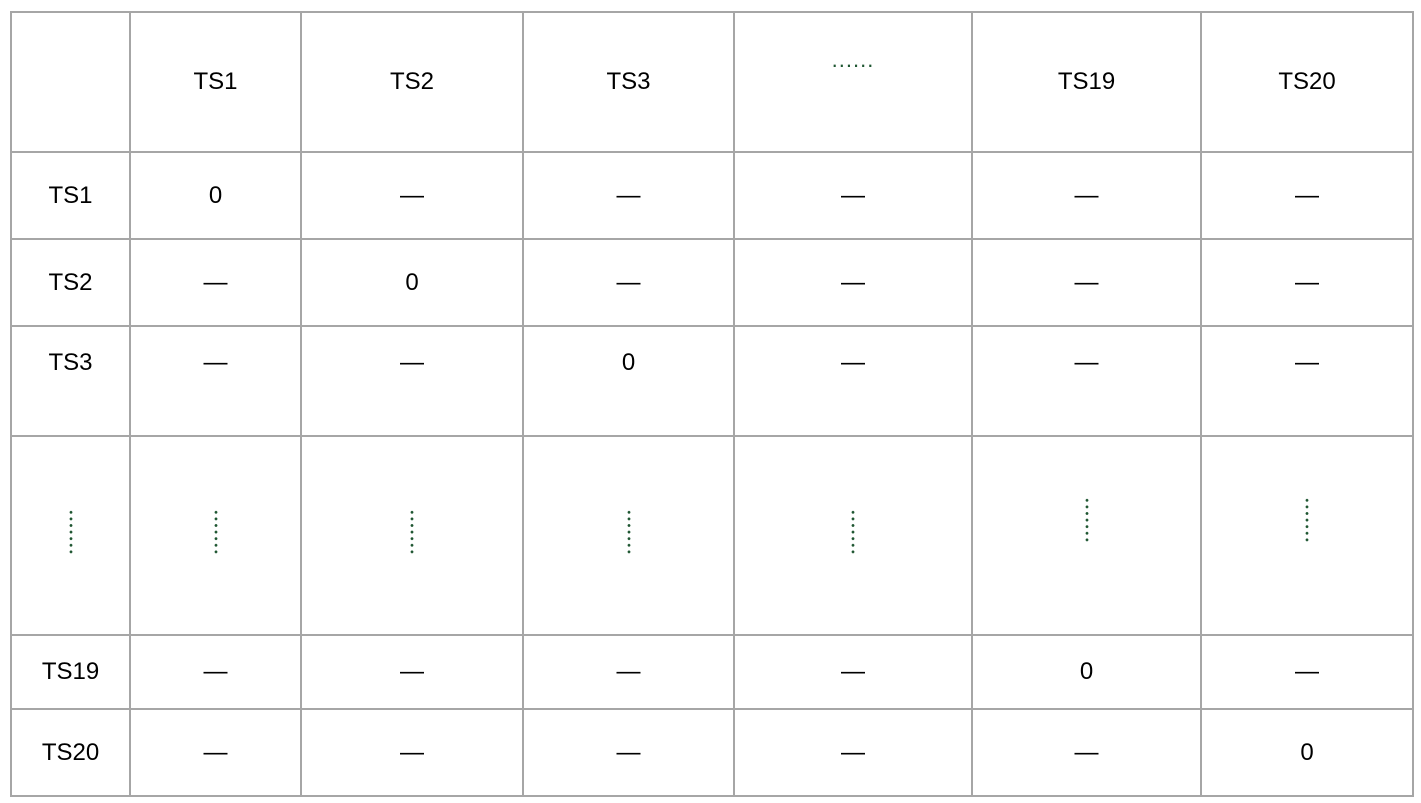 The height and width of the screenshot is (803, 1421). Describe the element at coordinates (1086, 82) in the screenshot. I see `column-header: TS19` at that location.